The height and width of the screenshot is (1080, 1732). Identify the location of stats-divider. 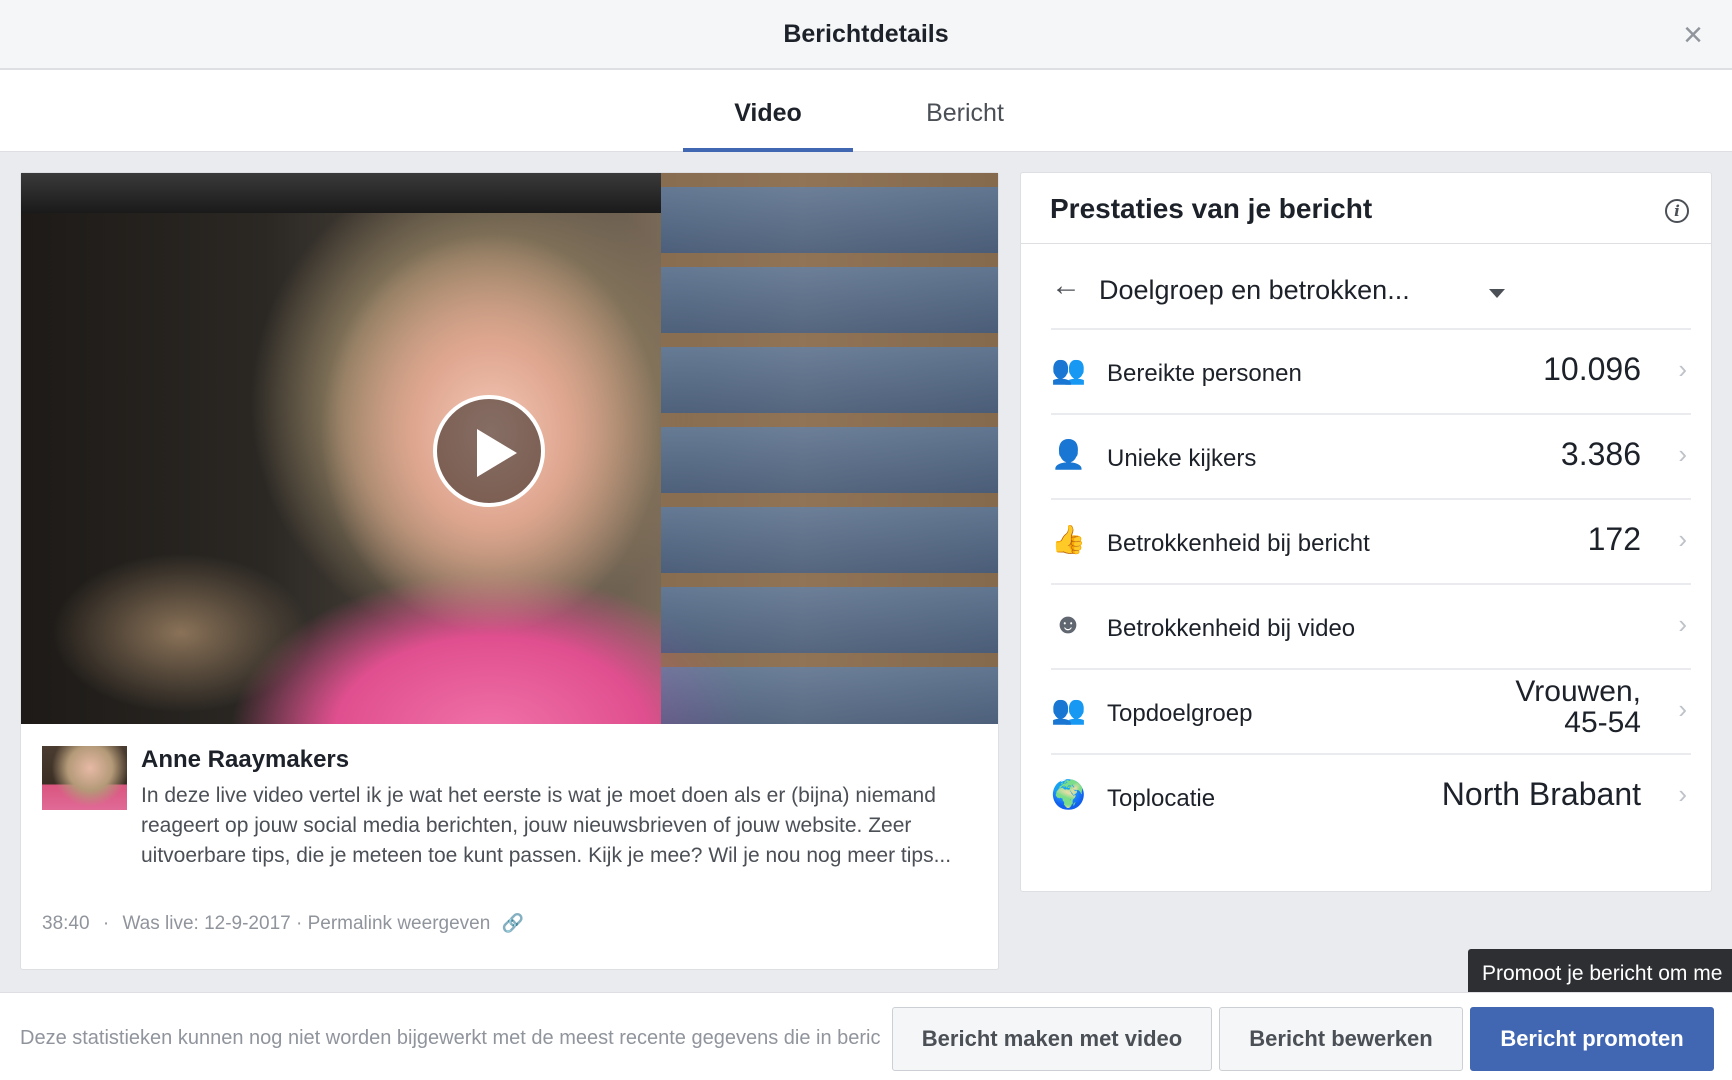
(1366, 243).